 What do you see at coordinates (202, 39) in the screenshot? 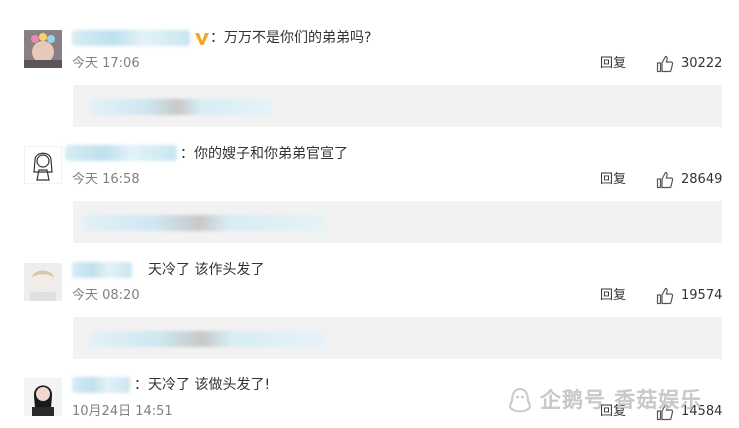
I see `verified-v-icon` at bounding box center [202, 39].